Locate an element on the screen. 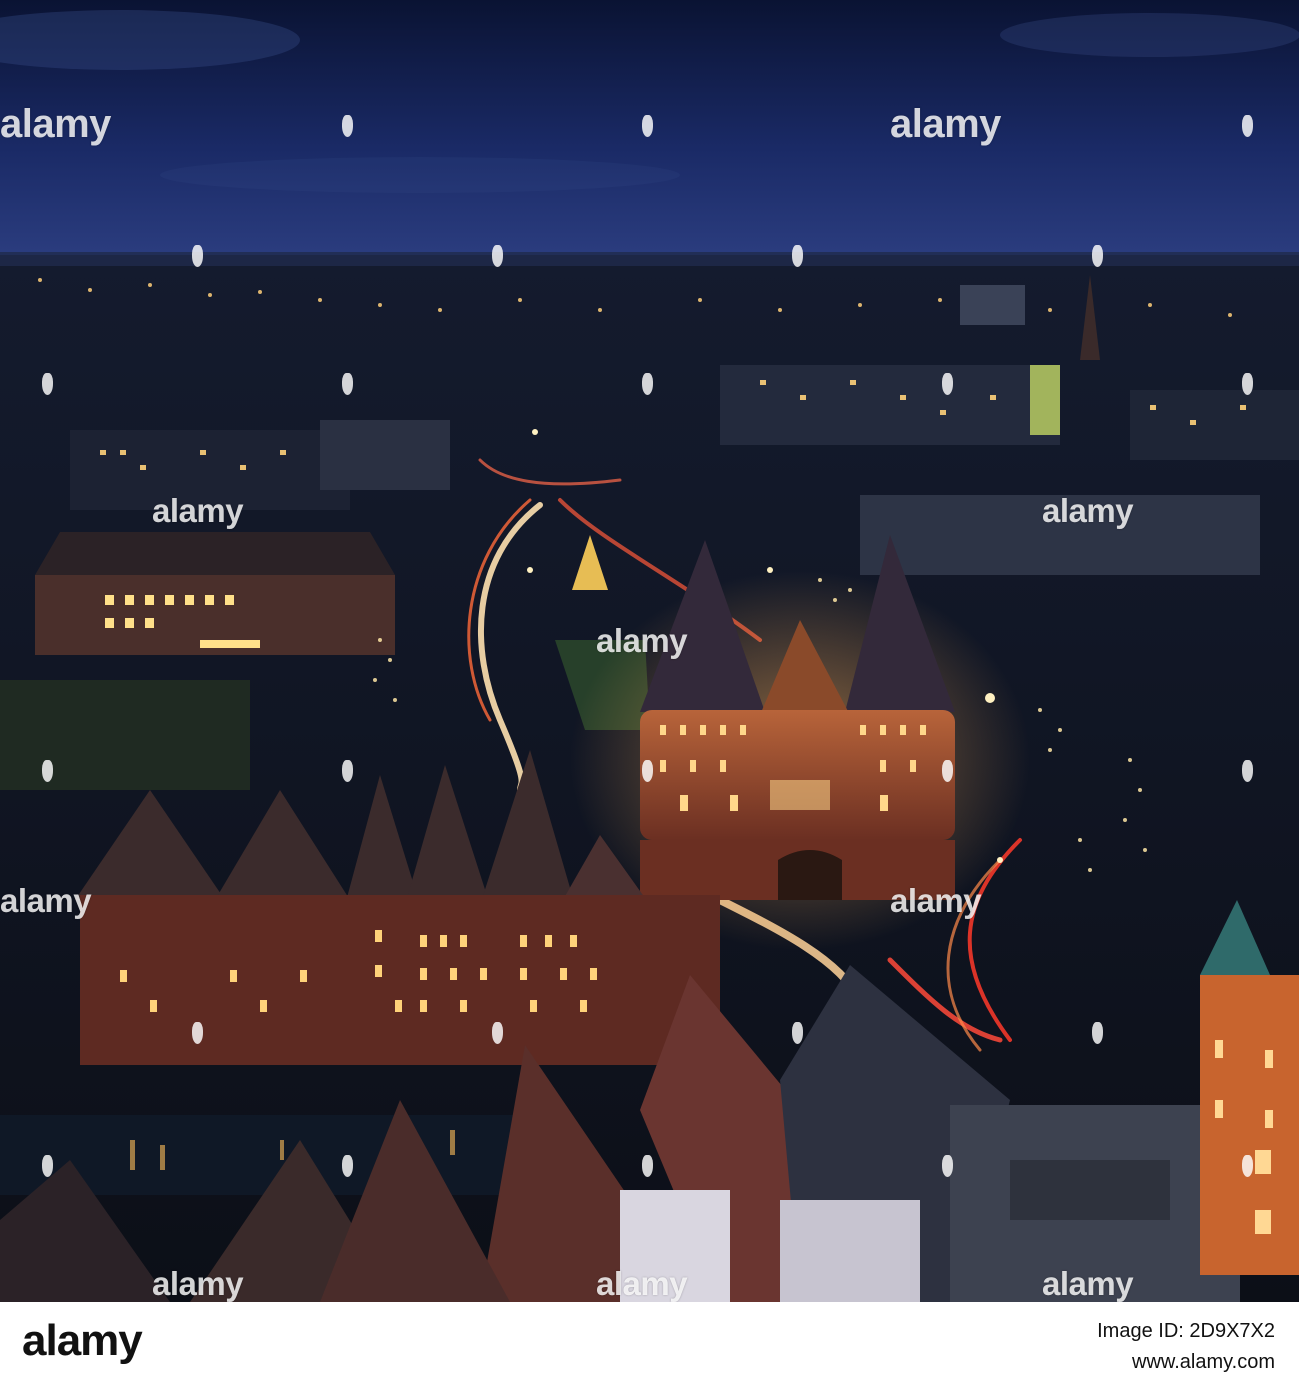 This screenshot has height=1390, width=1299. alamy-logo: alamy is located at coordinates (82, 1341).